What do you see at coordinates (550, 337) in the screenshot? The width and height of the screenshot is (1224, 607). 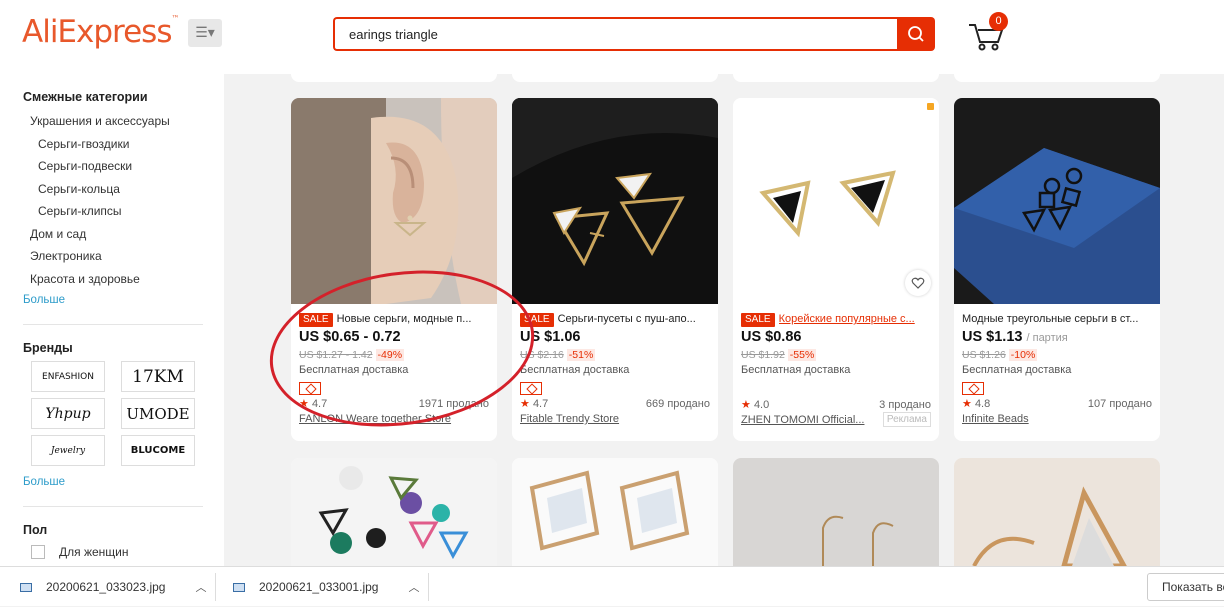 I see `product-price: US $1.06` at bounding box center [550, 337].